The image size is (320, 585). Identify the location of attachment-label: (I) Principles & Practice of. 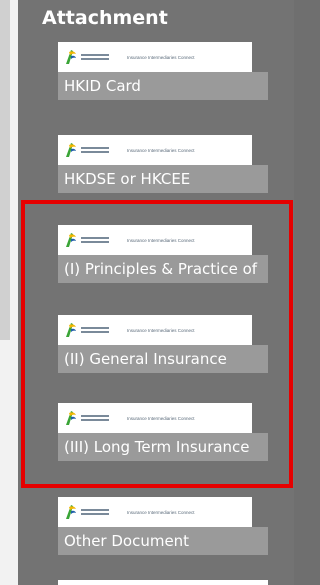
(163, 269).